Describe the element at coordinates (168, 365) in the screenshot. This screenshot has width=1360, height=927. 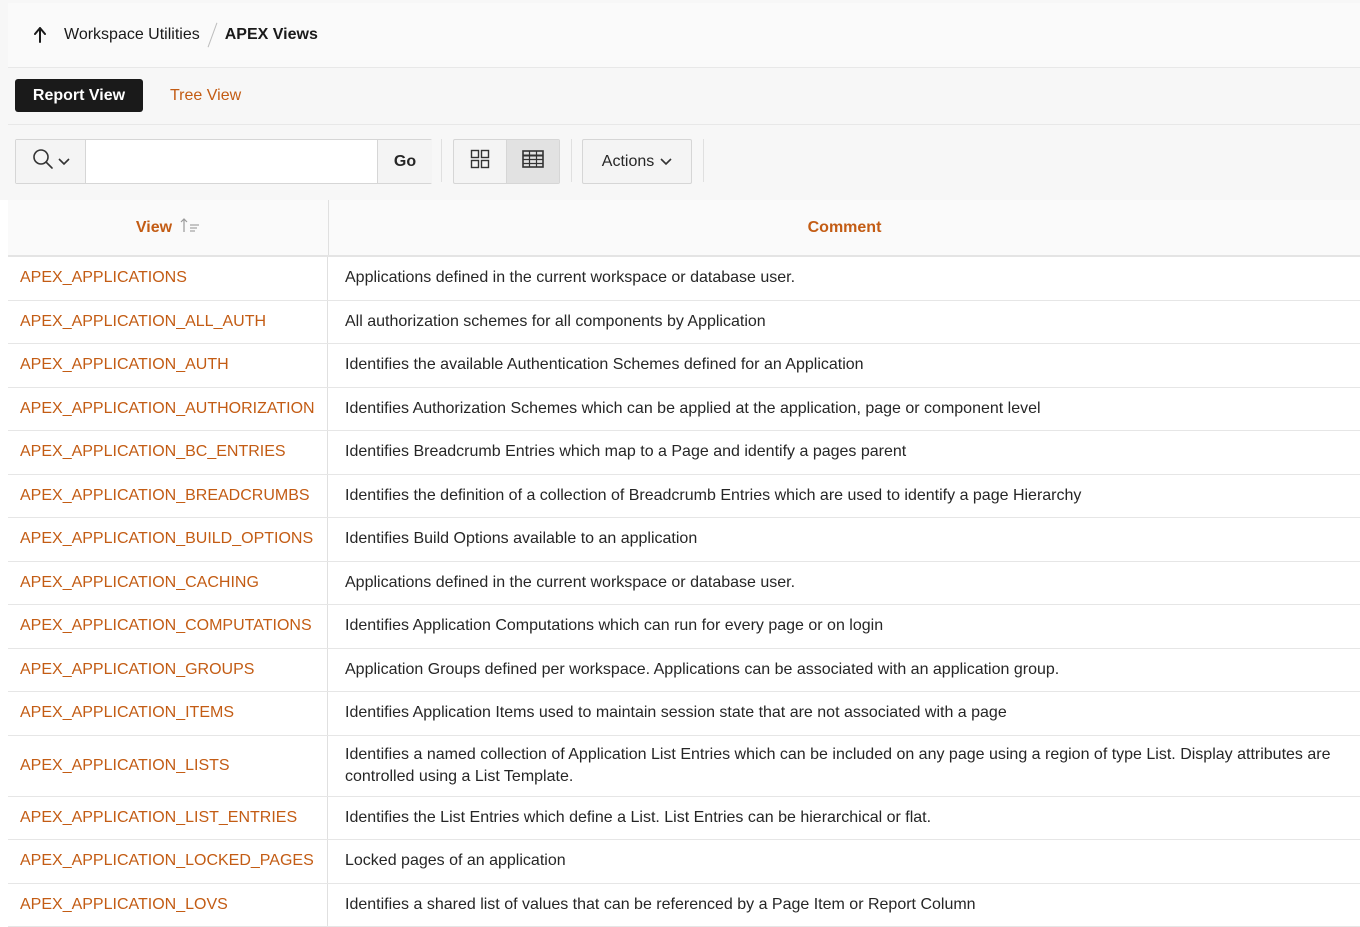
I see `view-name-link: APEX_APPLICATION_AUTH` at that location.